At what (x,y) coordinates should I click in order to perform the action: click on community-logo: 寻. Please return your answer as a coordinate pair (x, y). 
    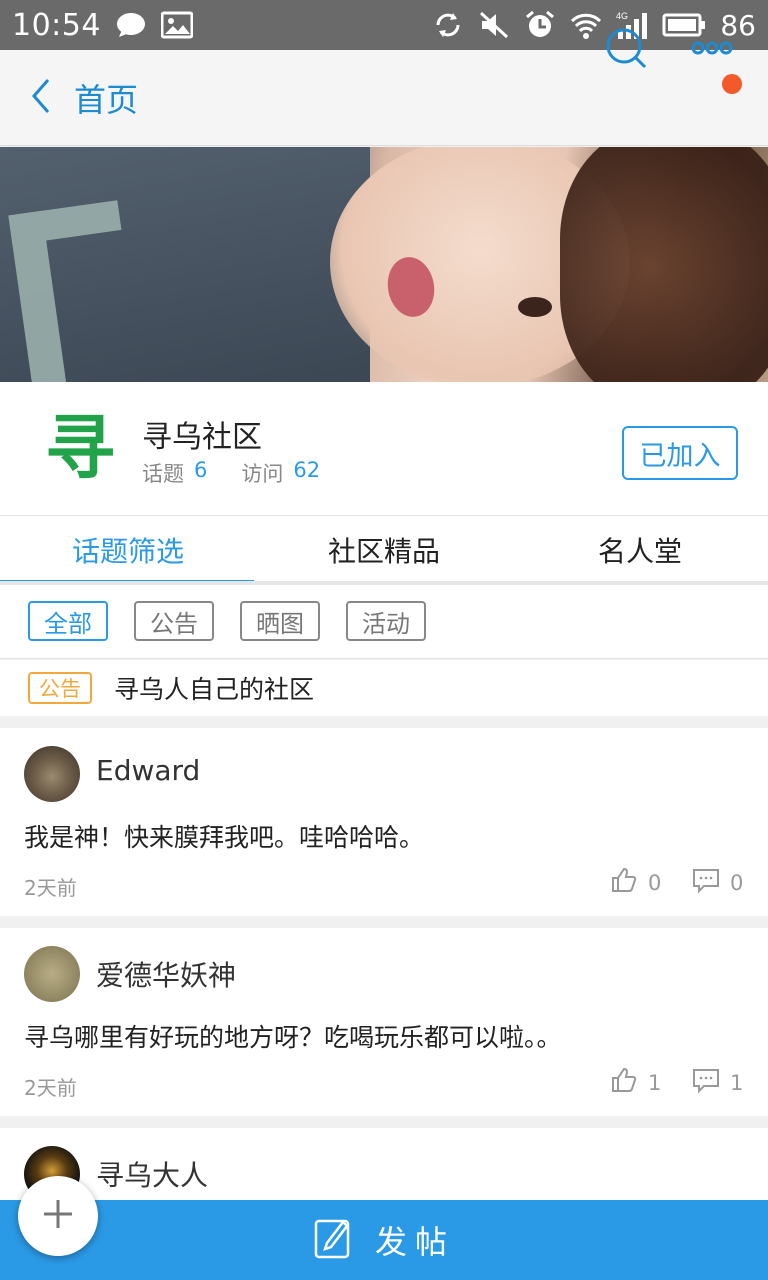
    Looking at the image, I should click on (80, 448).